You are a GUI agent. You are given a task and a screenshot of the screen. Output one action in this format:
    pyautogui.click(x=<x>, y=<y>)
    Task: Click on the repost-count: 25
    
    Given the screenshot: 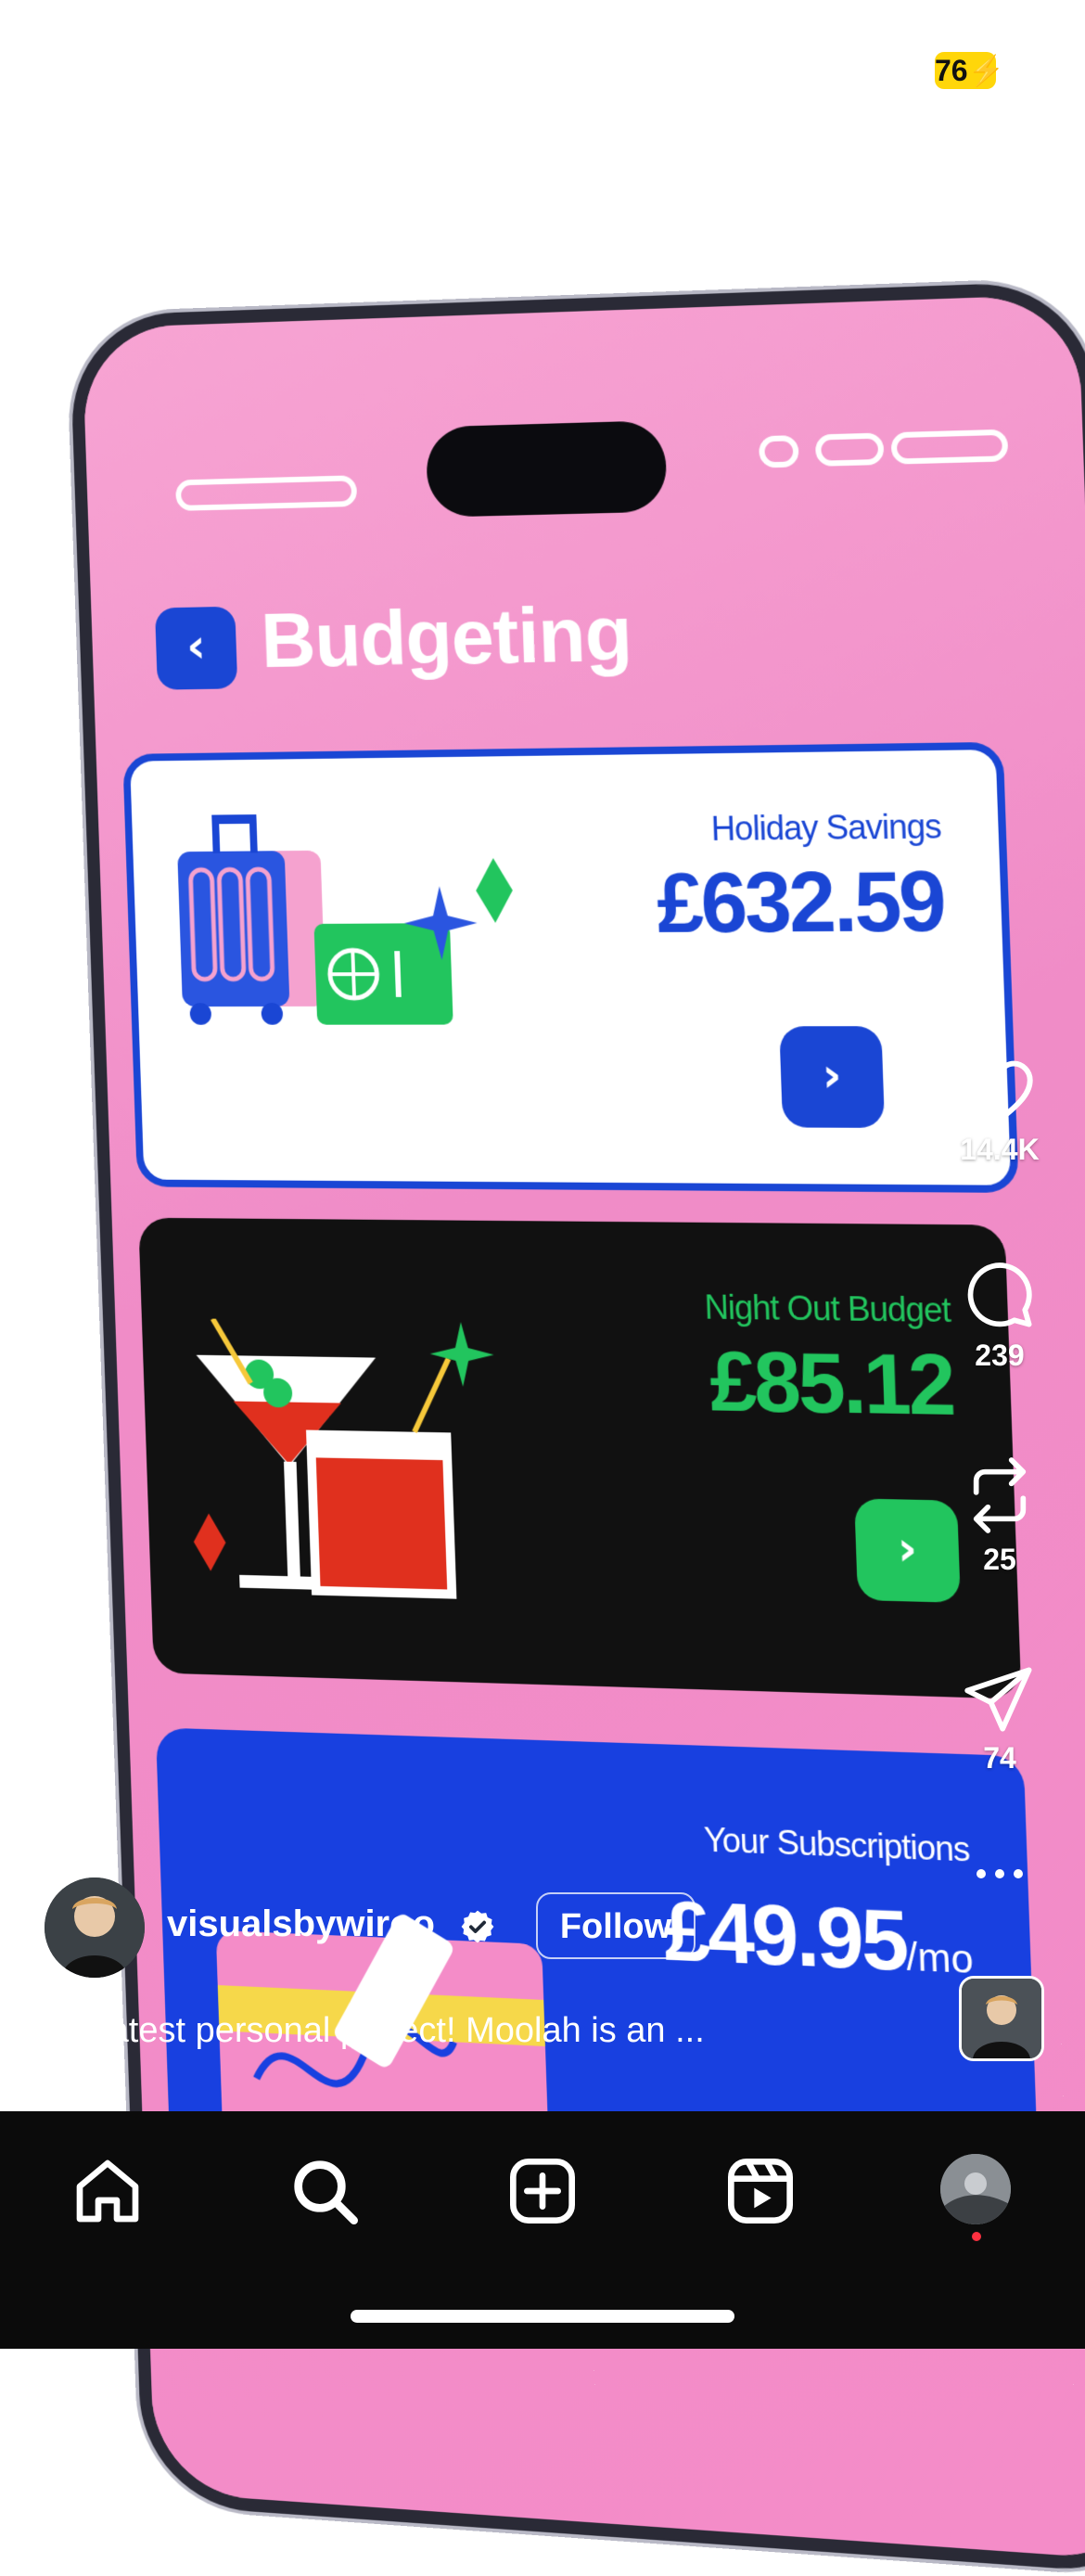 What is the action you would take?
    pyautogui.click(x=999, y=1560)
    